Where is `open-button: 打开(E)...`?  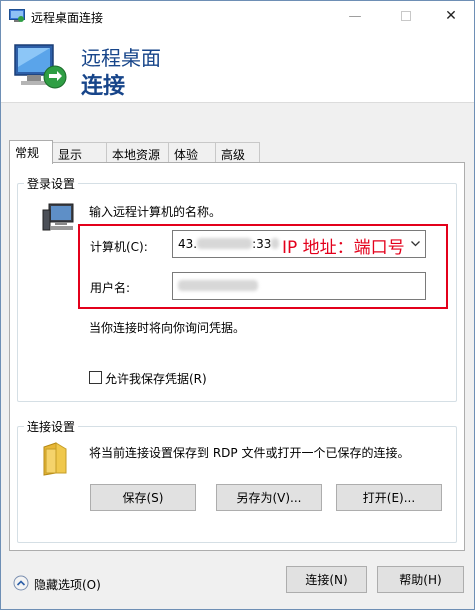 open-button: 打开(E)... is located at coordinates (389, 497).